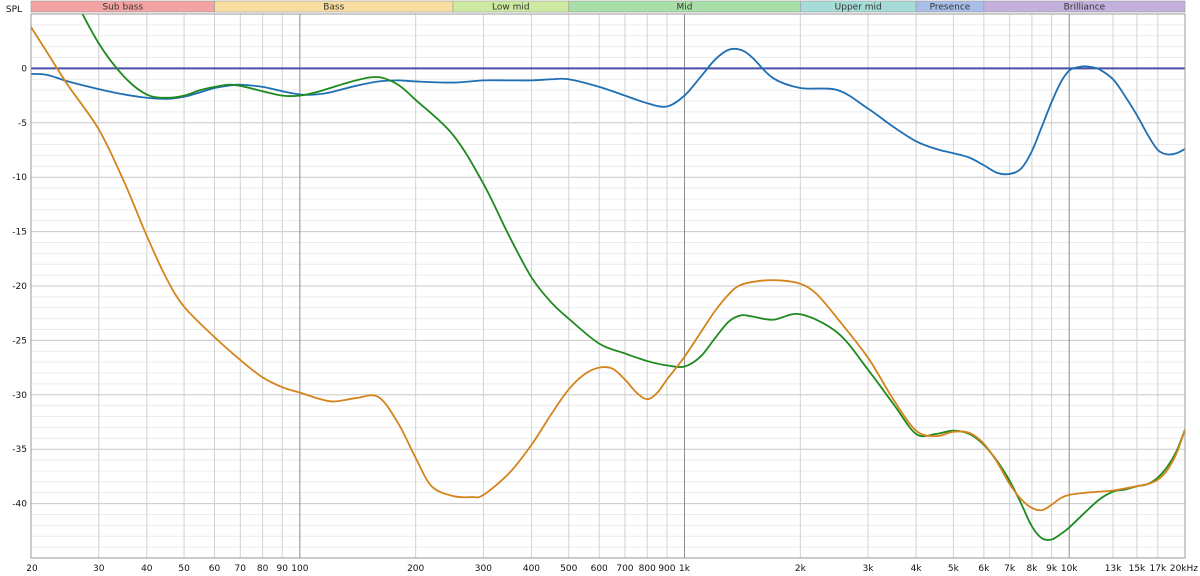  I want to click on band-label: Brilliance, so click(1085, 8).